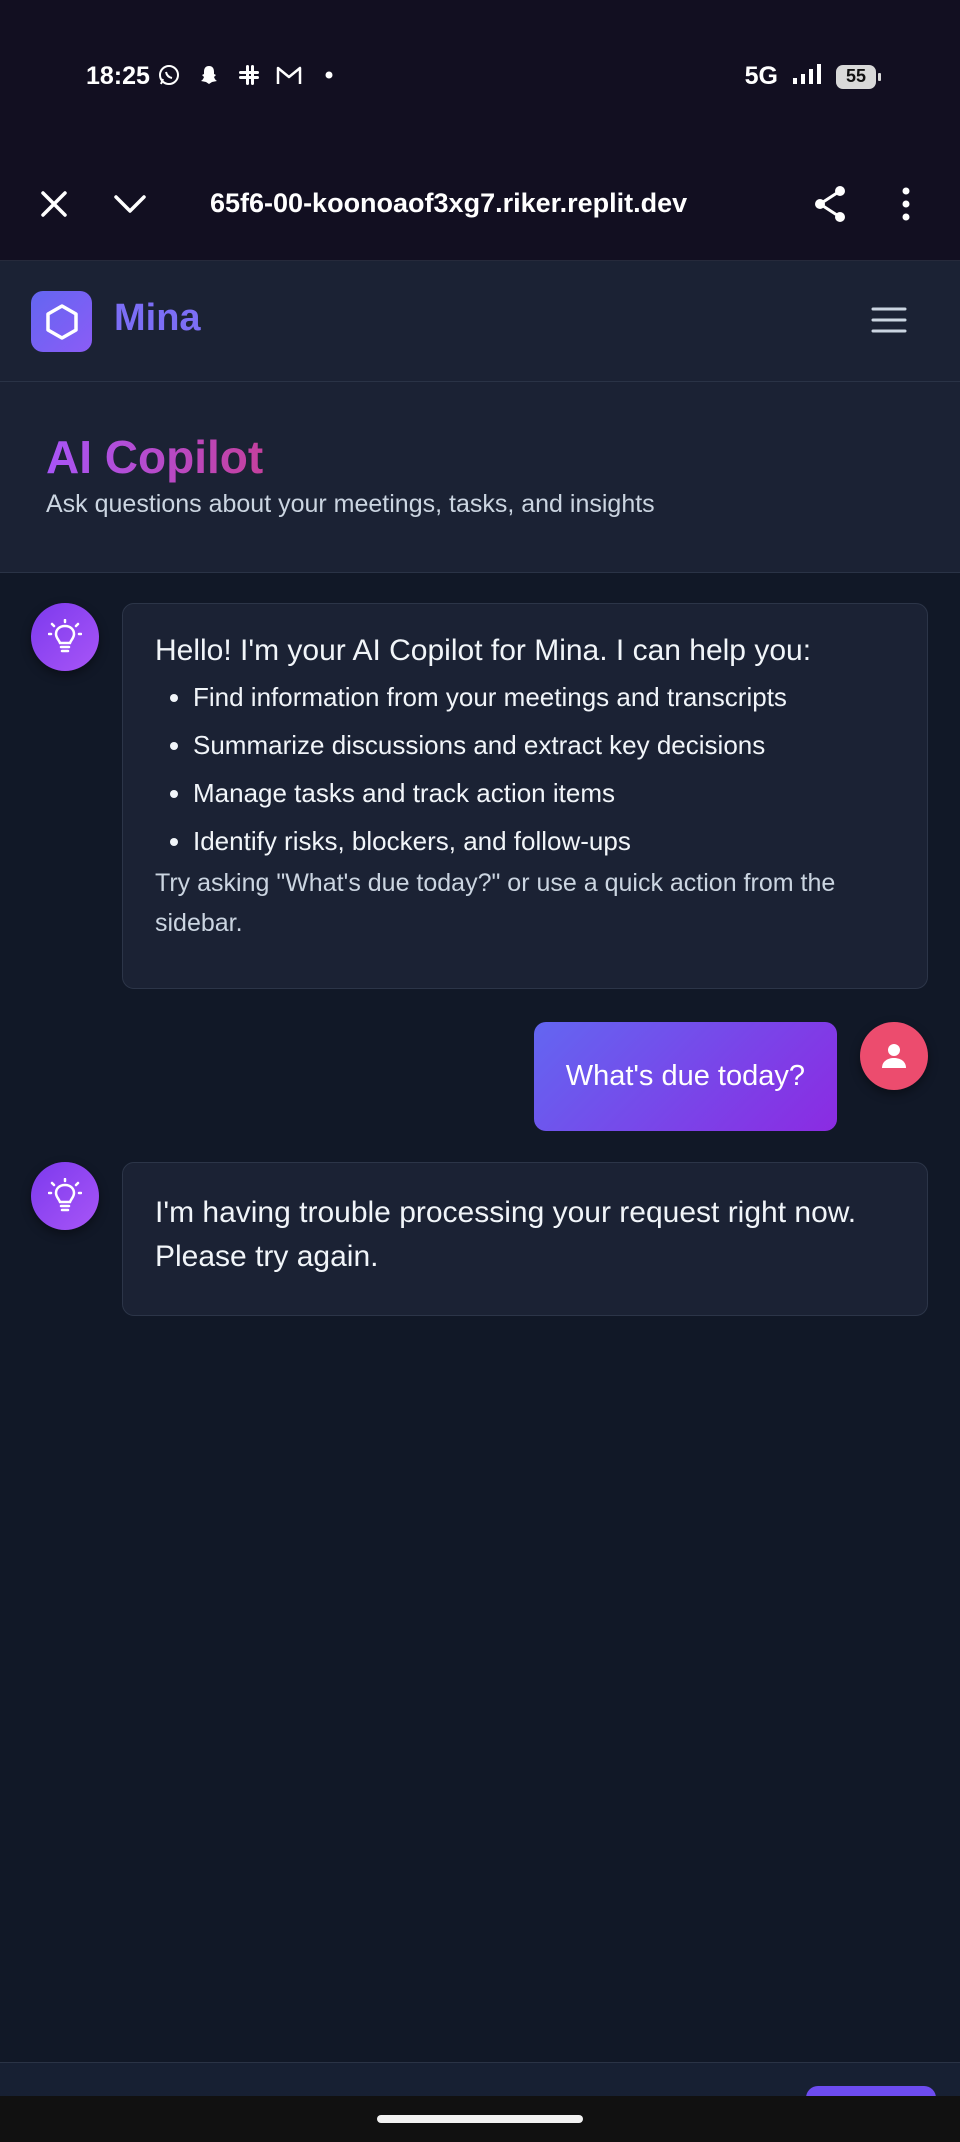 Image resolution: width=960 pixels, height=2142 pixels. Describe the element at coordinates (858, 76) in the screenshot. I see `battery-icon: 55` at that location.